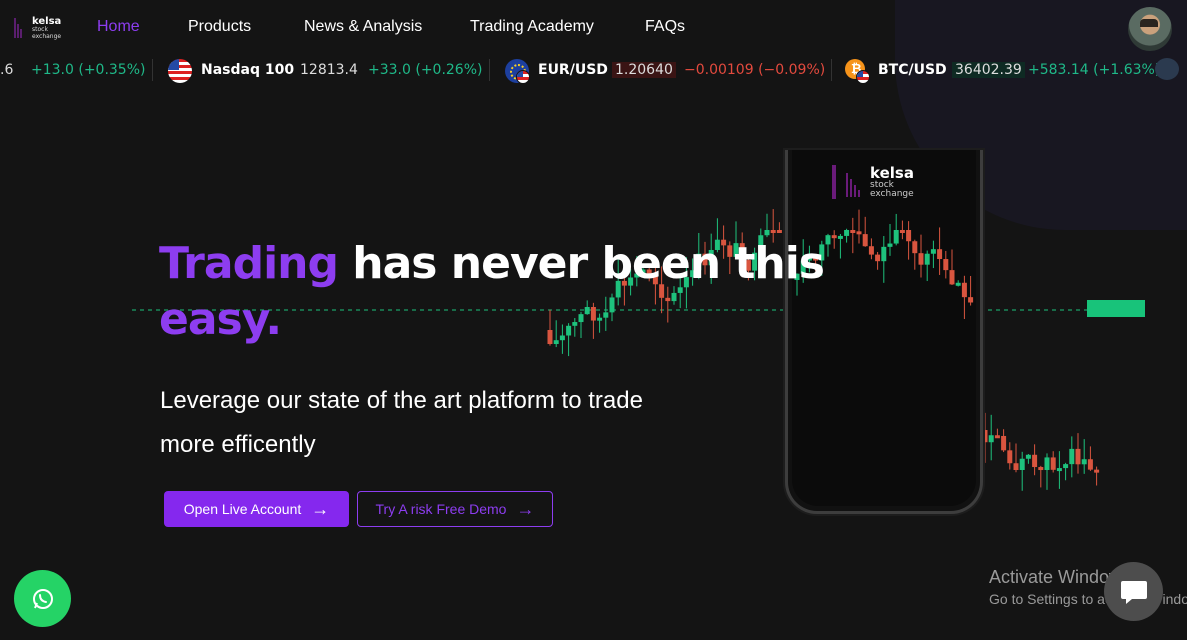 The width and height of the screenshot is (1187, 640). I want to click on hero-title: Trading has never been this easy., so click(492, 292).